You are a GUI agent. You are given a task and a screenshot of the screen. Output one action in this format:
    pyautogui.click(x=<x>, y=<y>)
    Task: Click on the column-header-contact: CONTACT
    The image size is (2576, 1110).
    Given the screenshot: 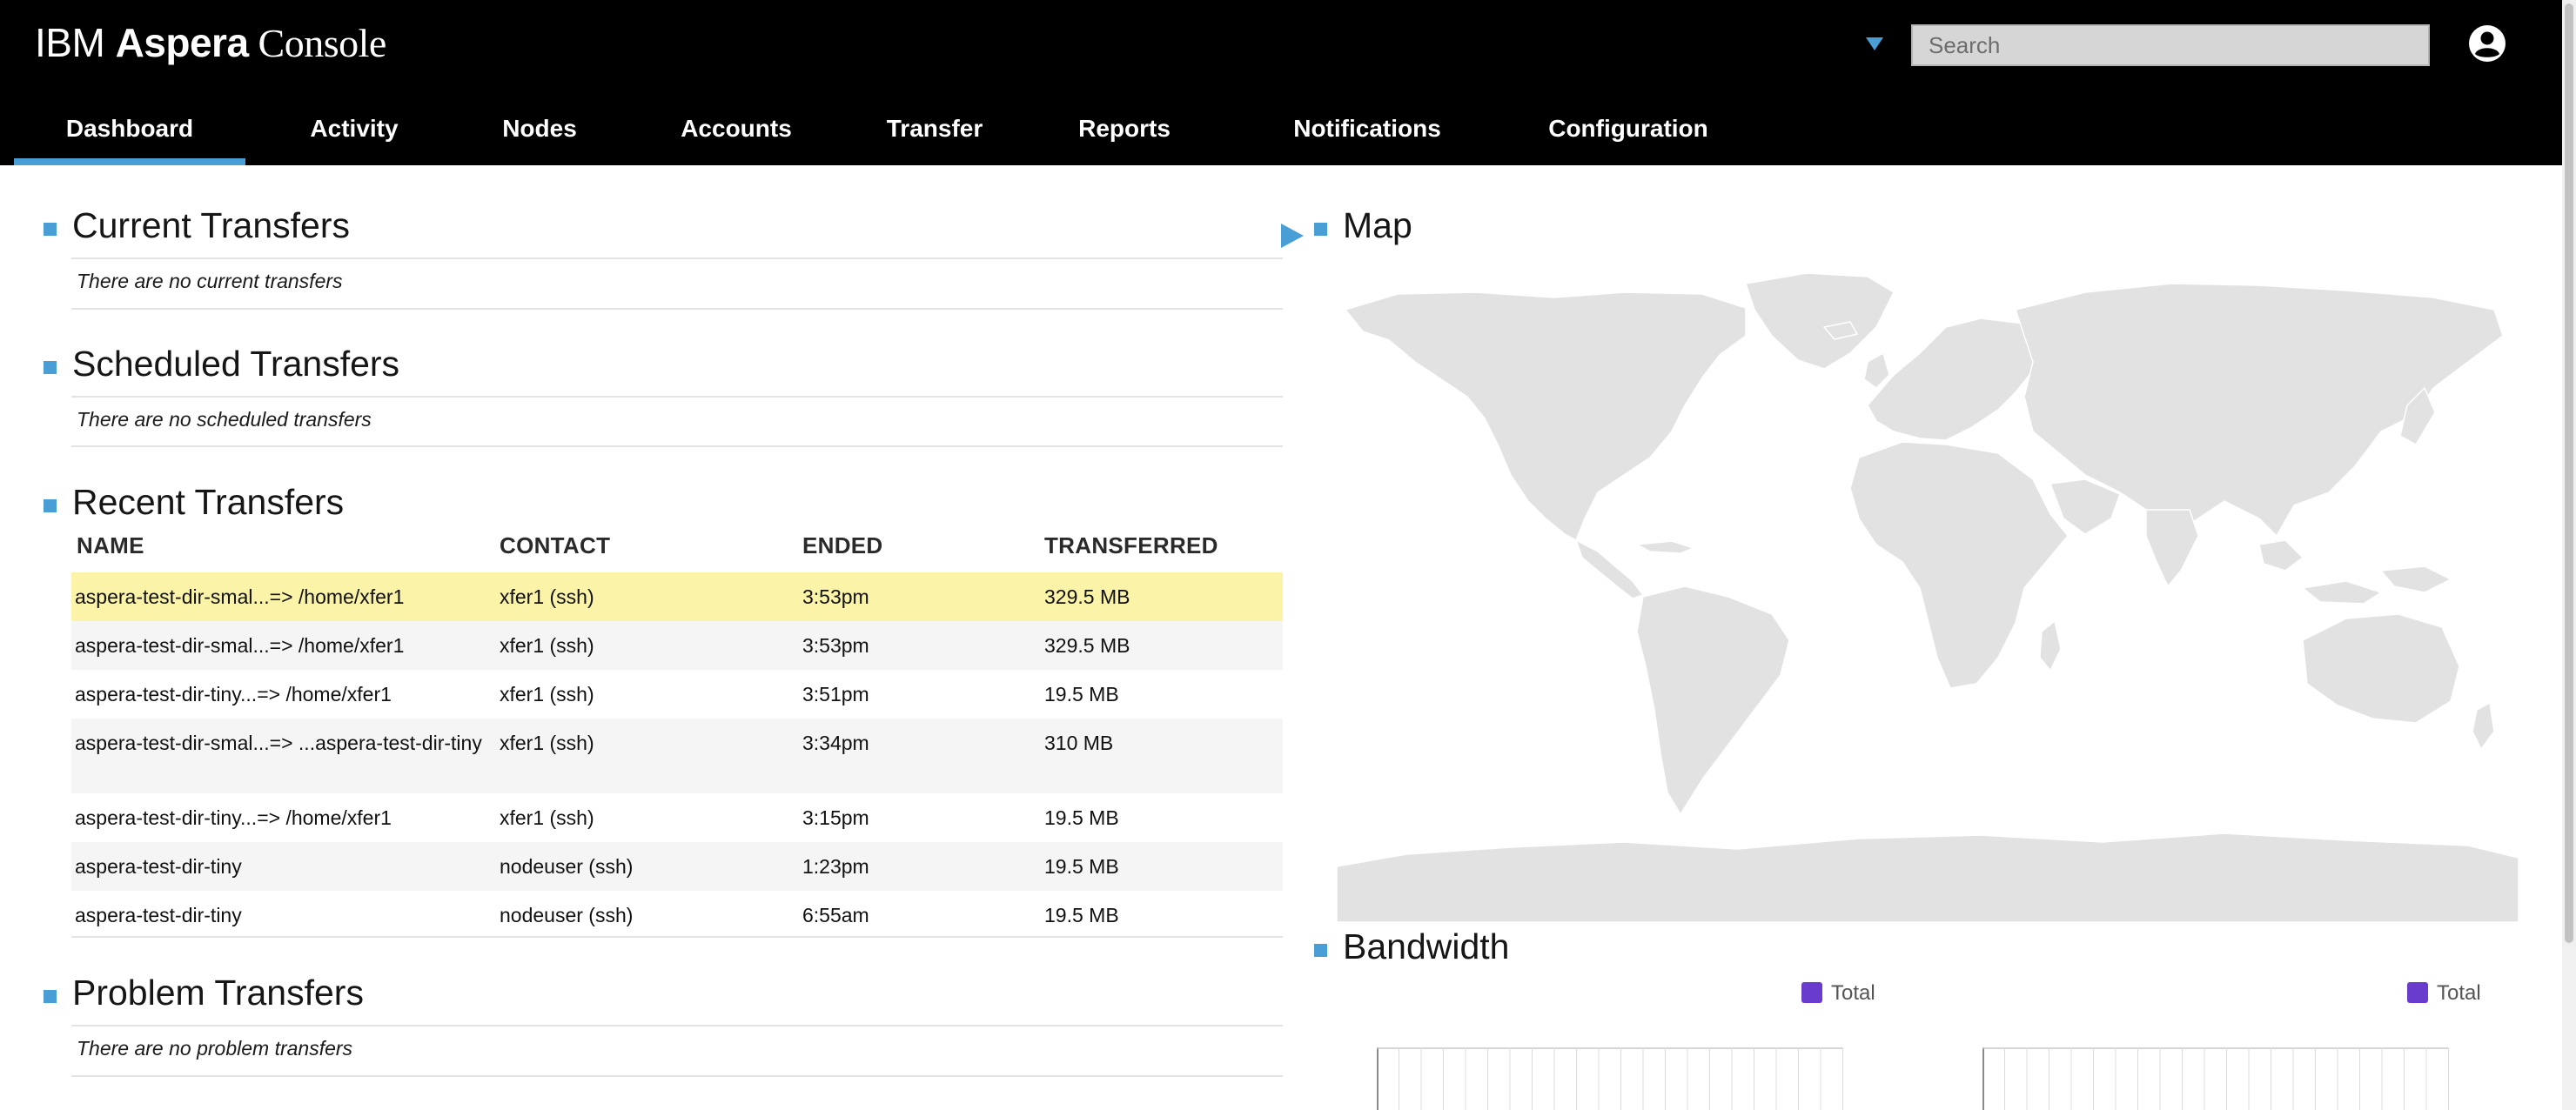 What is the action you would take?
    pyautogui.click(x=555, y=545)
    